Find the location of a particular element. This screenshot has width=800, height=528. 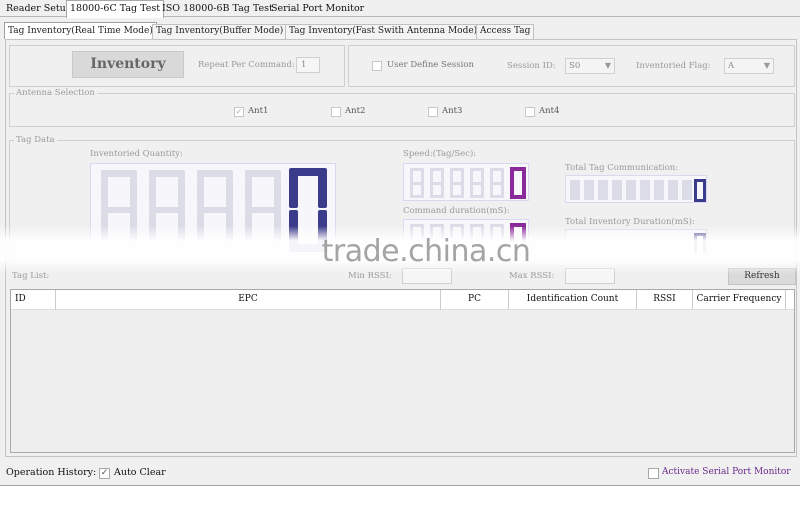

total-tag-communication-label: Total Tag Communication: is located at coordinates (622, 168).